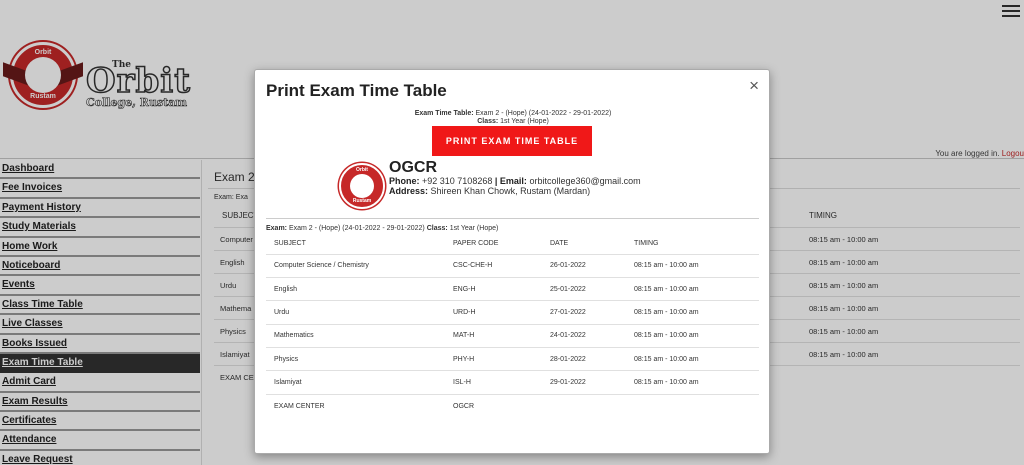 The image size is (1024, 465). I want to click on org-name: OGCR, so click(413, 167).